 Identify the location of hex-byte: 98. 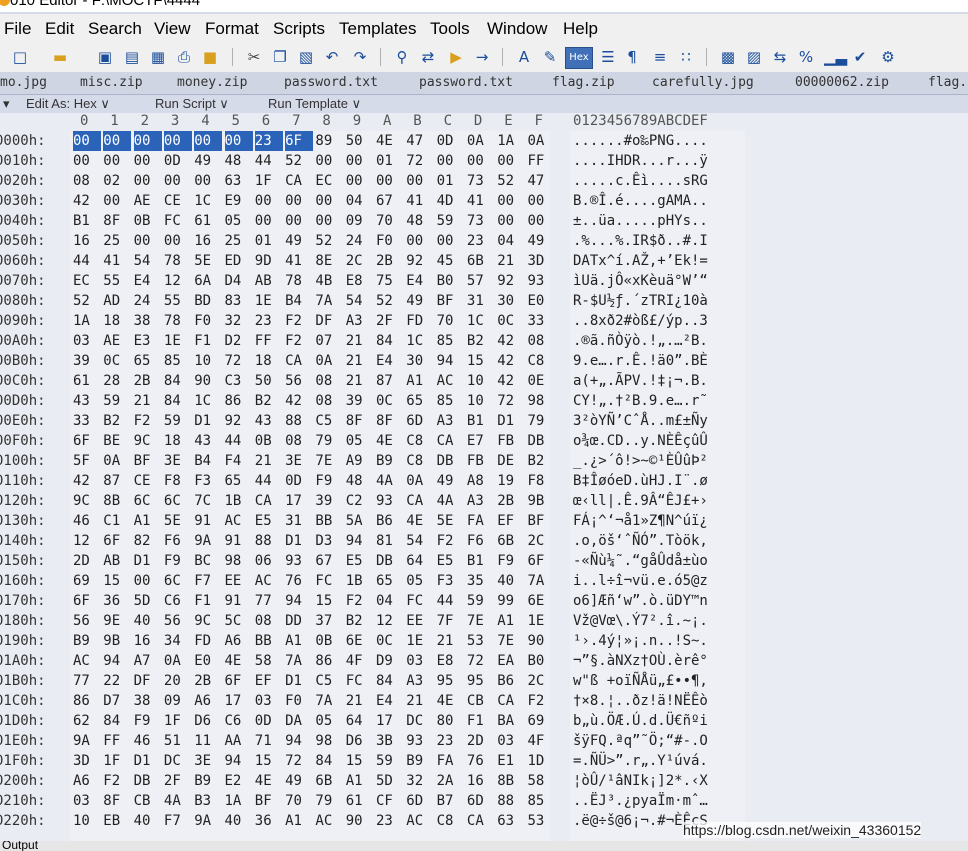
(329, 741).